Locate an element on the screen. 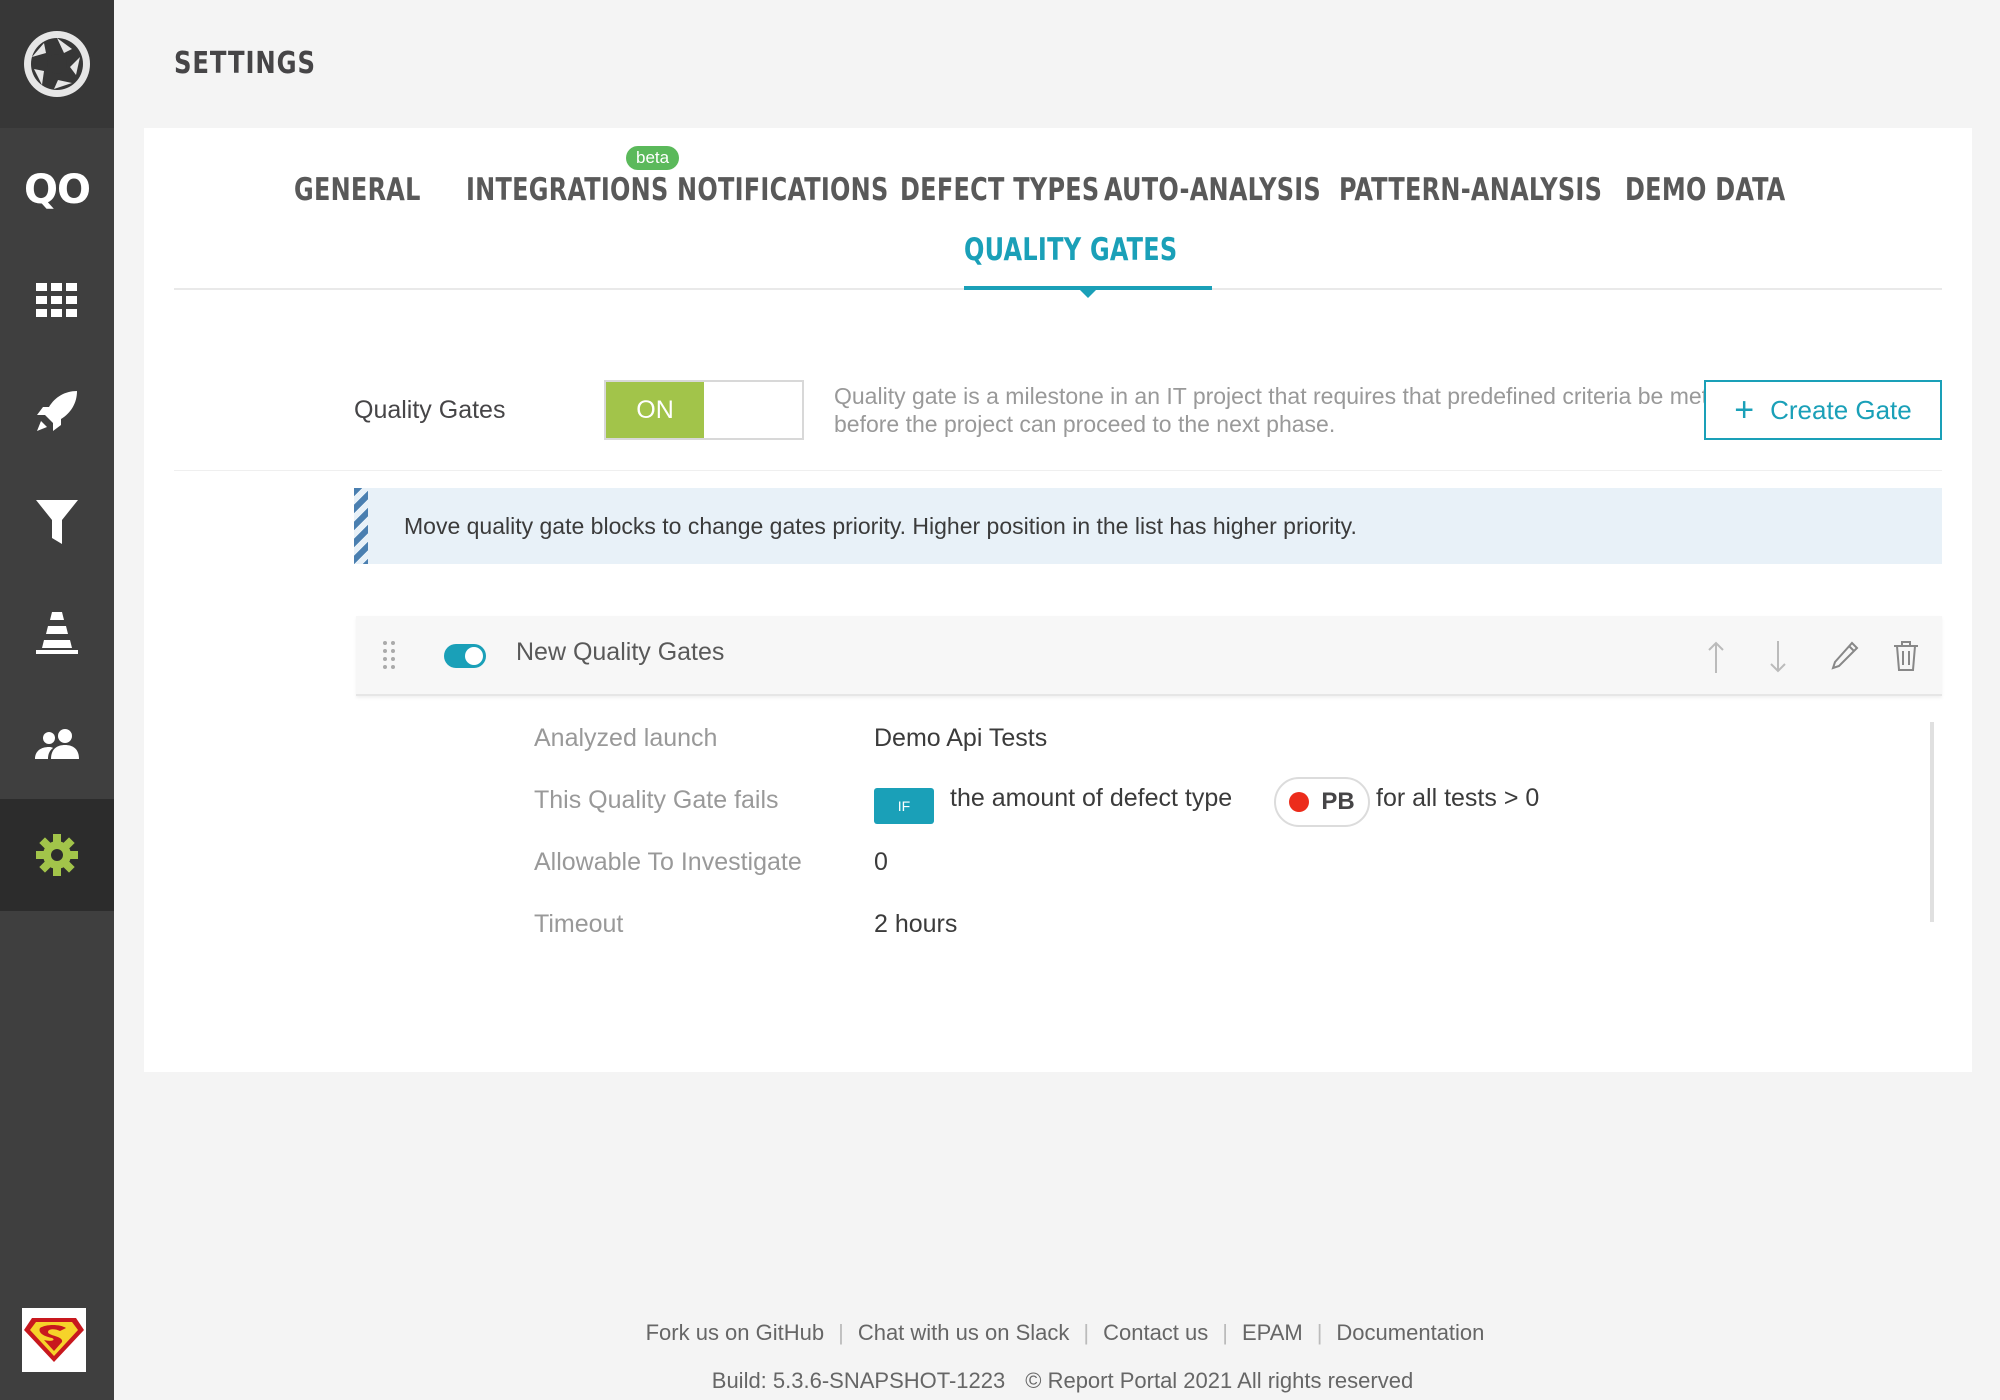  members-people-icon is located at coordinates (57, 744).